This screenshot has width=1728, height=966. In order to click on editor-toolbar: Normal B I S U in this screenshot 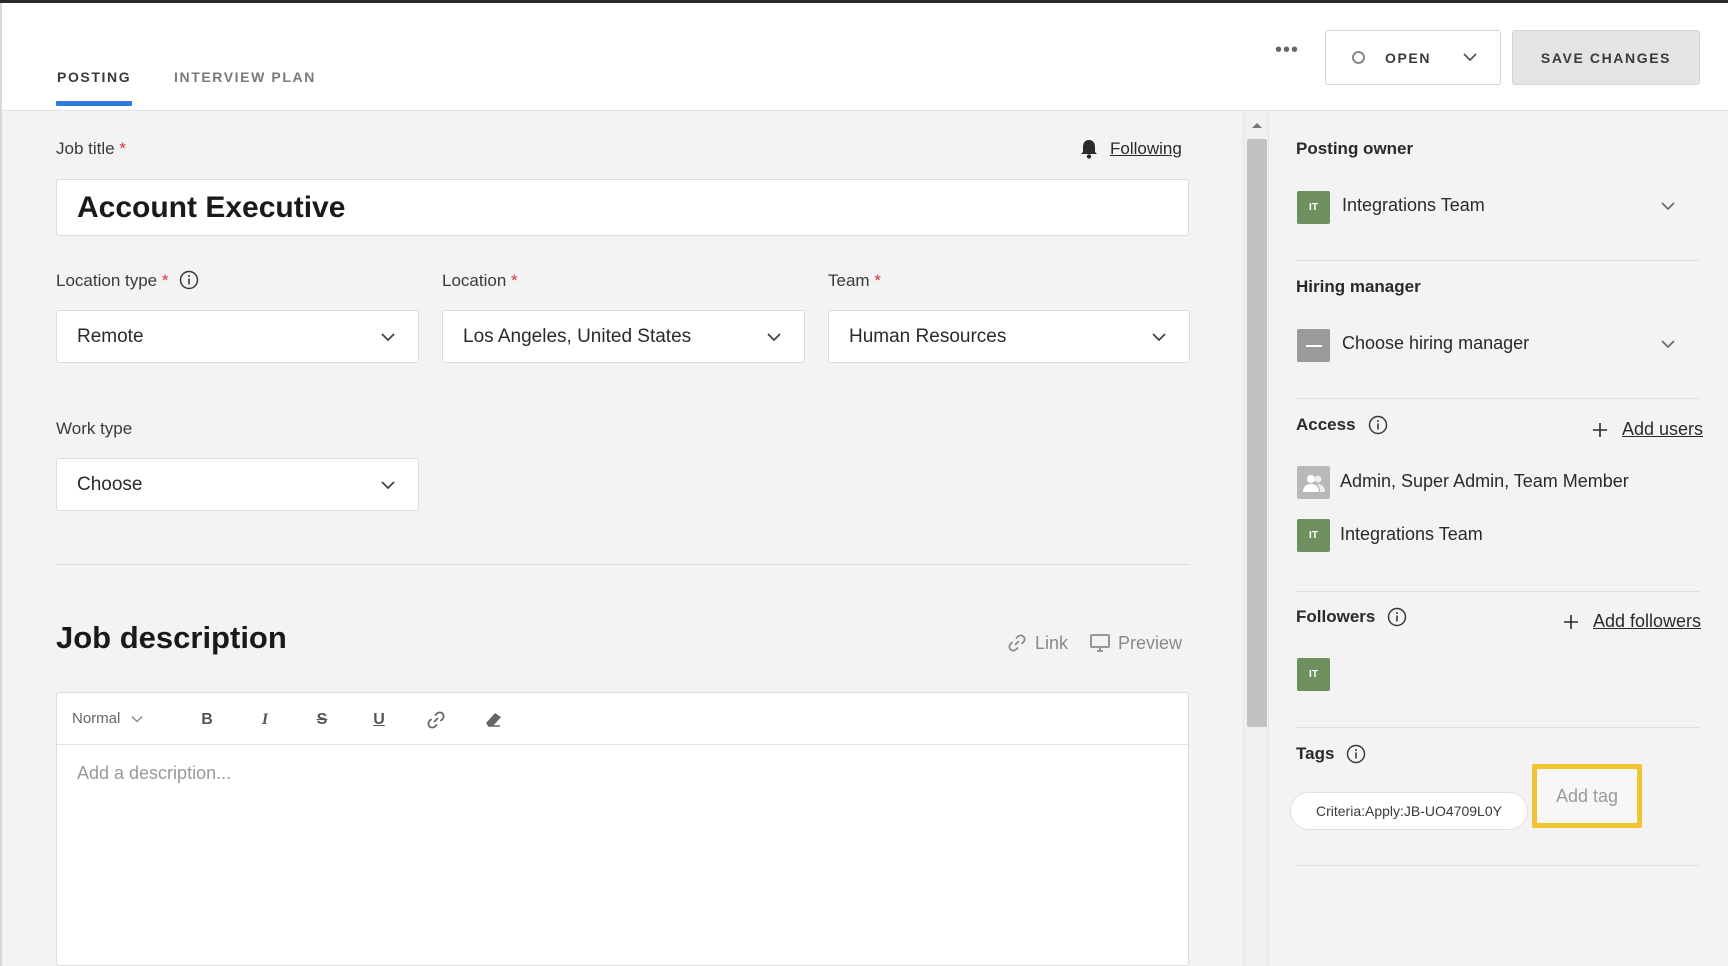, I will do `click(622, 719)`.